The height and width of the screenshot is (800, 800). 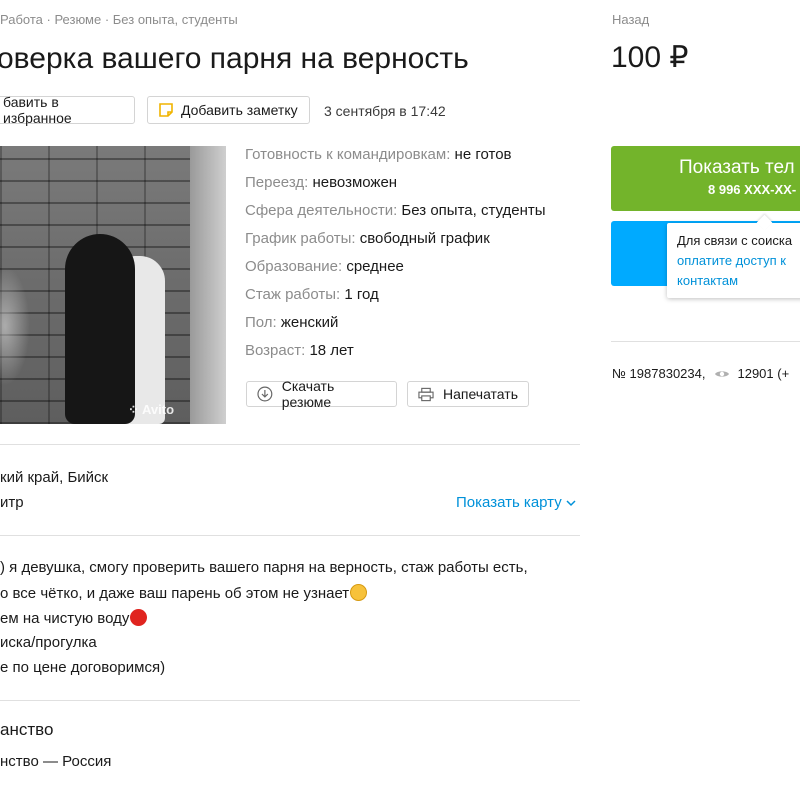 What do you see at coordinates (135, 409) in the screenshot?
I see `avito-logo-icon: ⁘` at bounding box center [135, 409].